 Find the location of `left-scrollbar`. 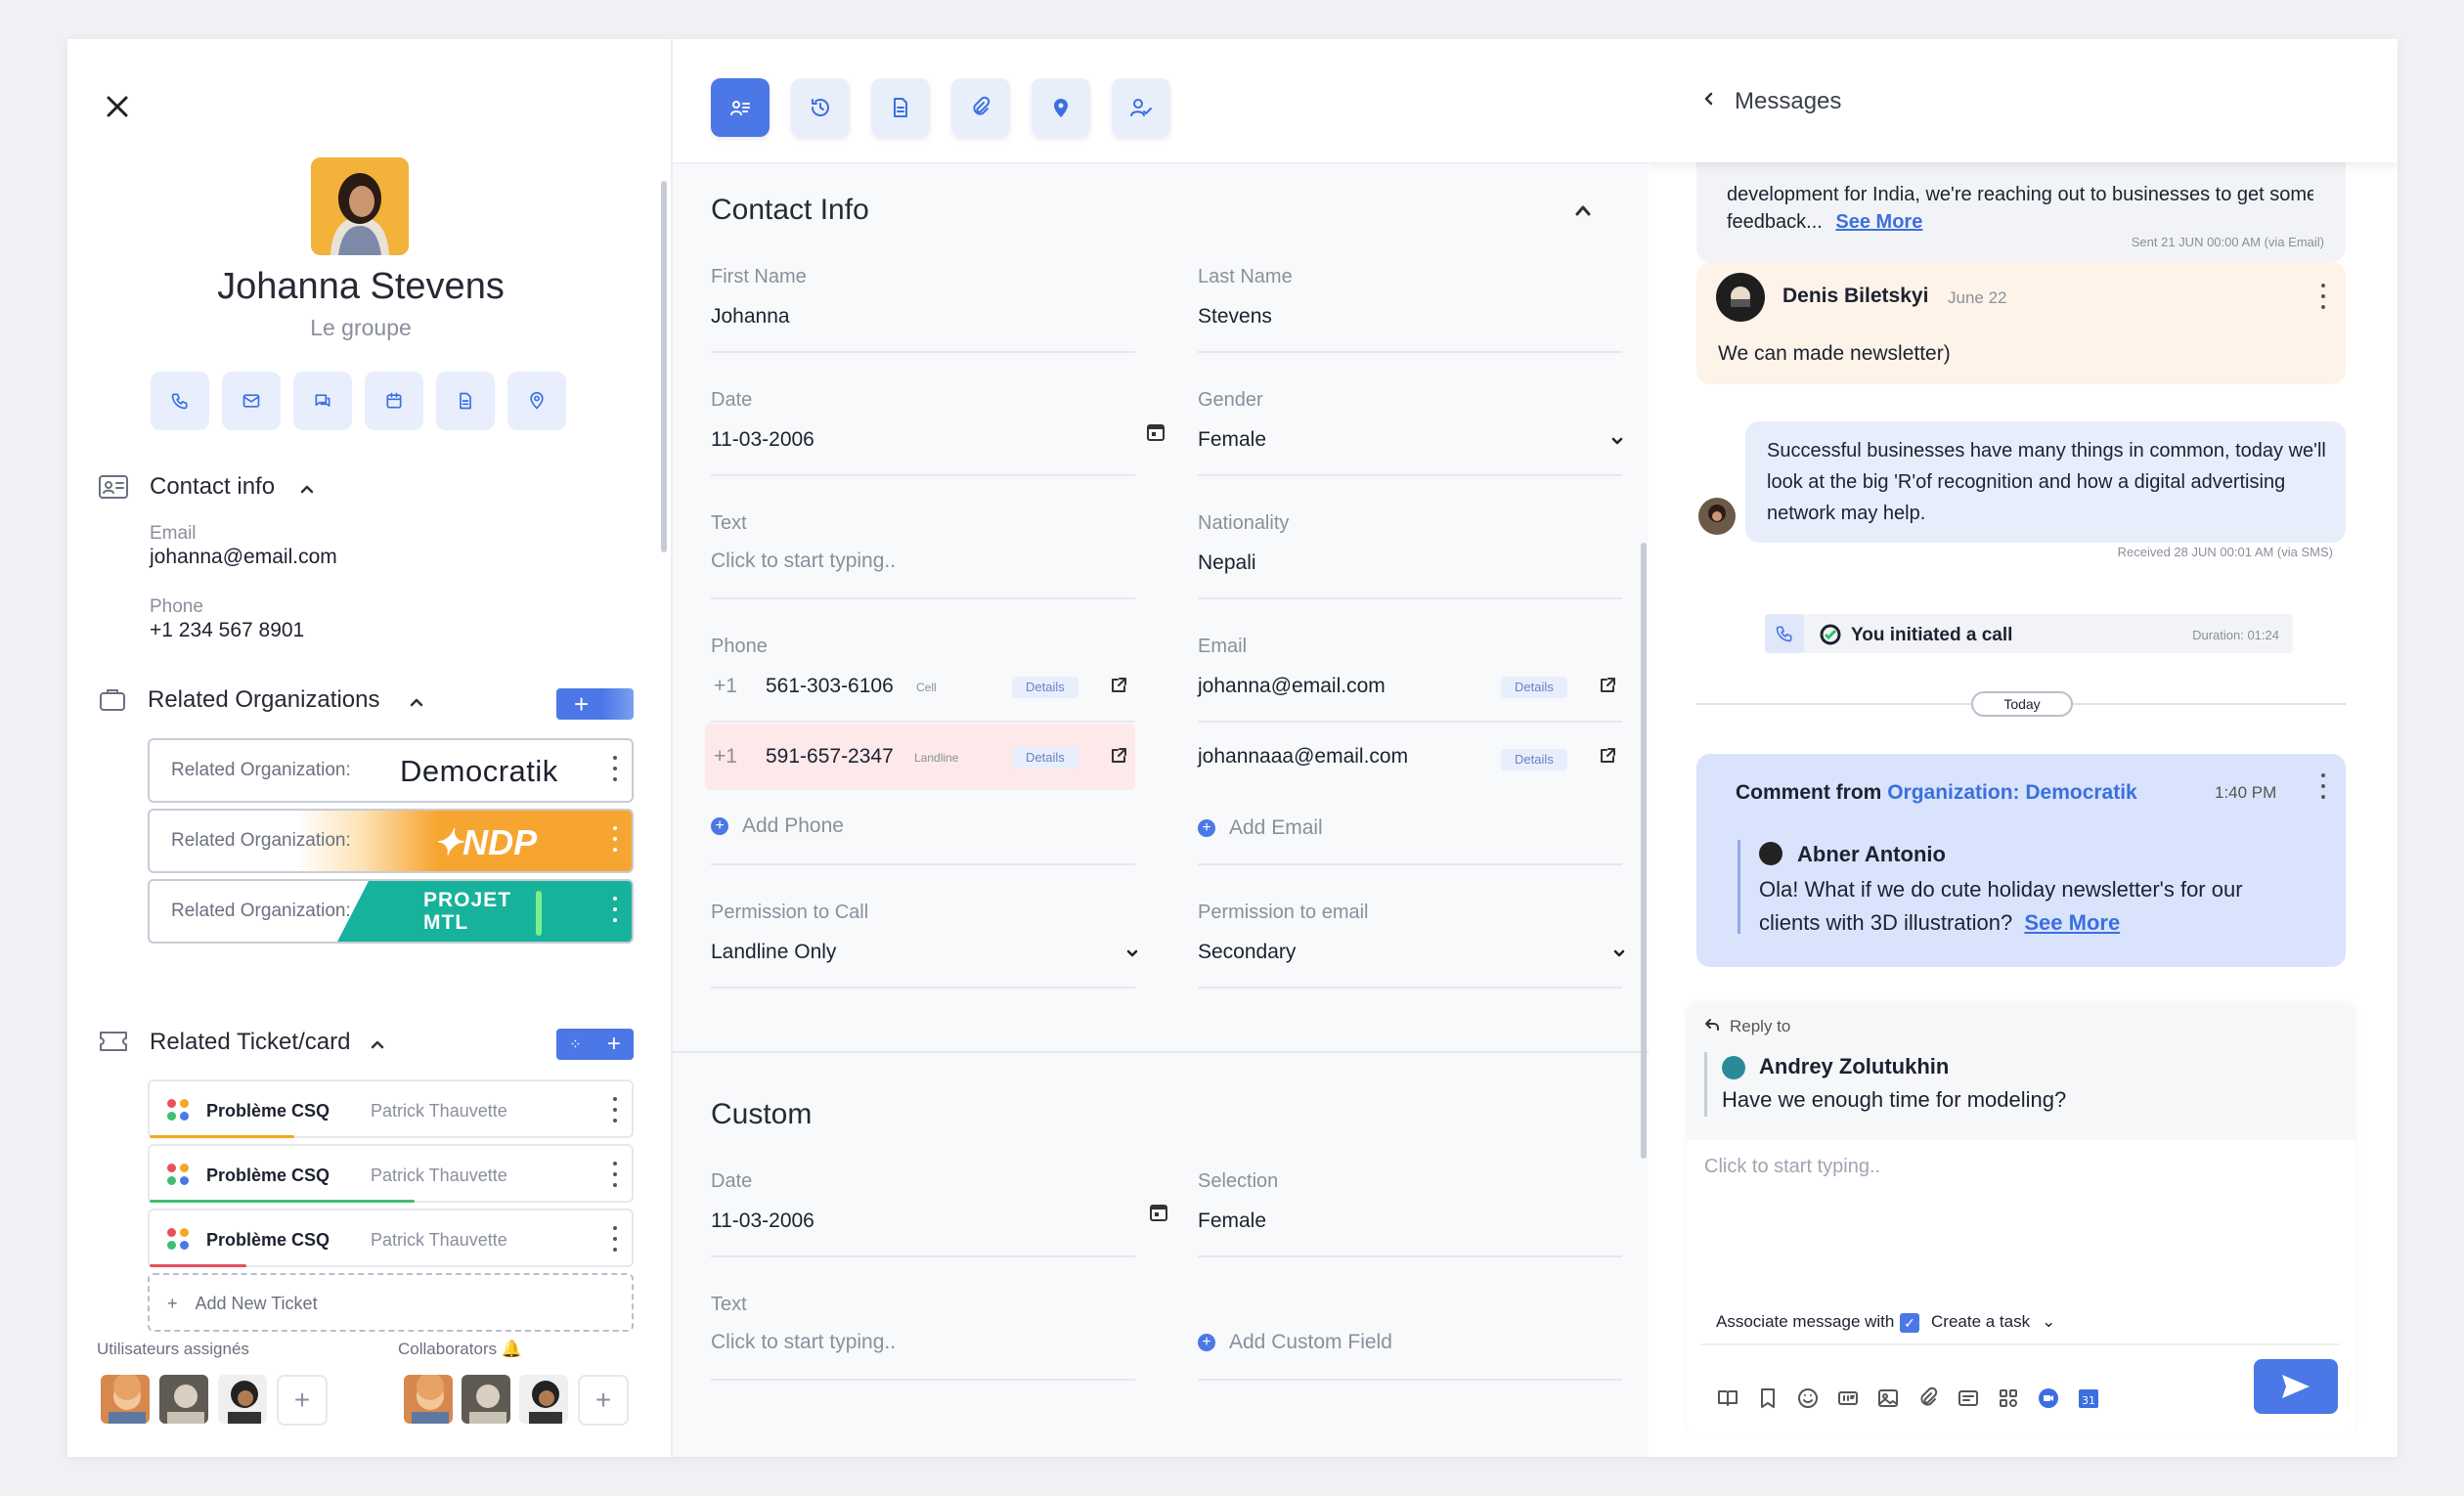

left-scrollbar is located at coordinates (664, 366).